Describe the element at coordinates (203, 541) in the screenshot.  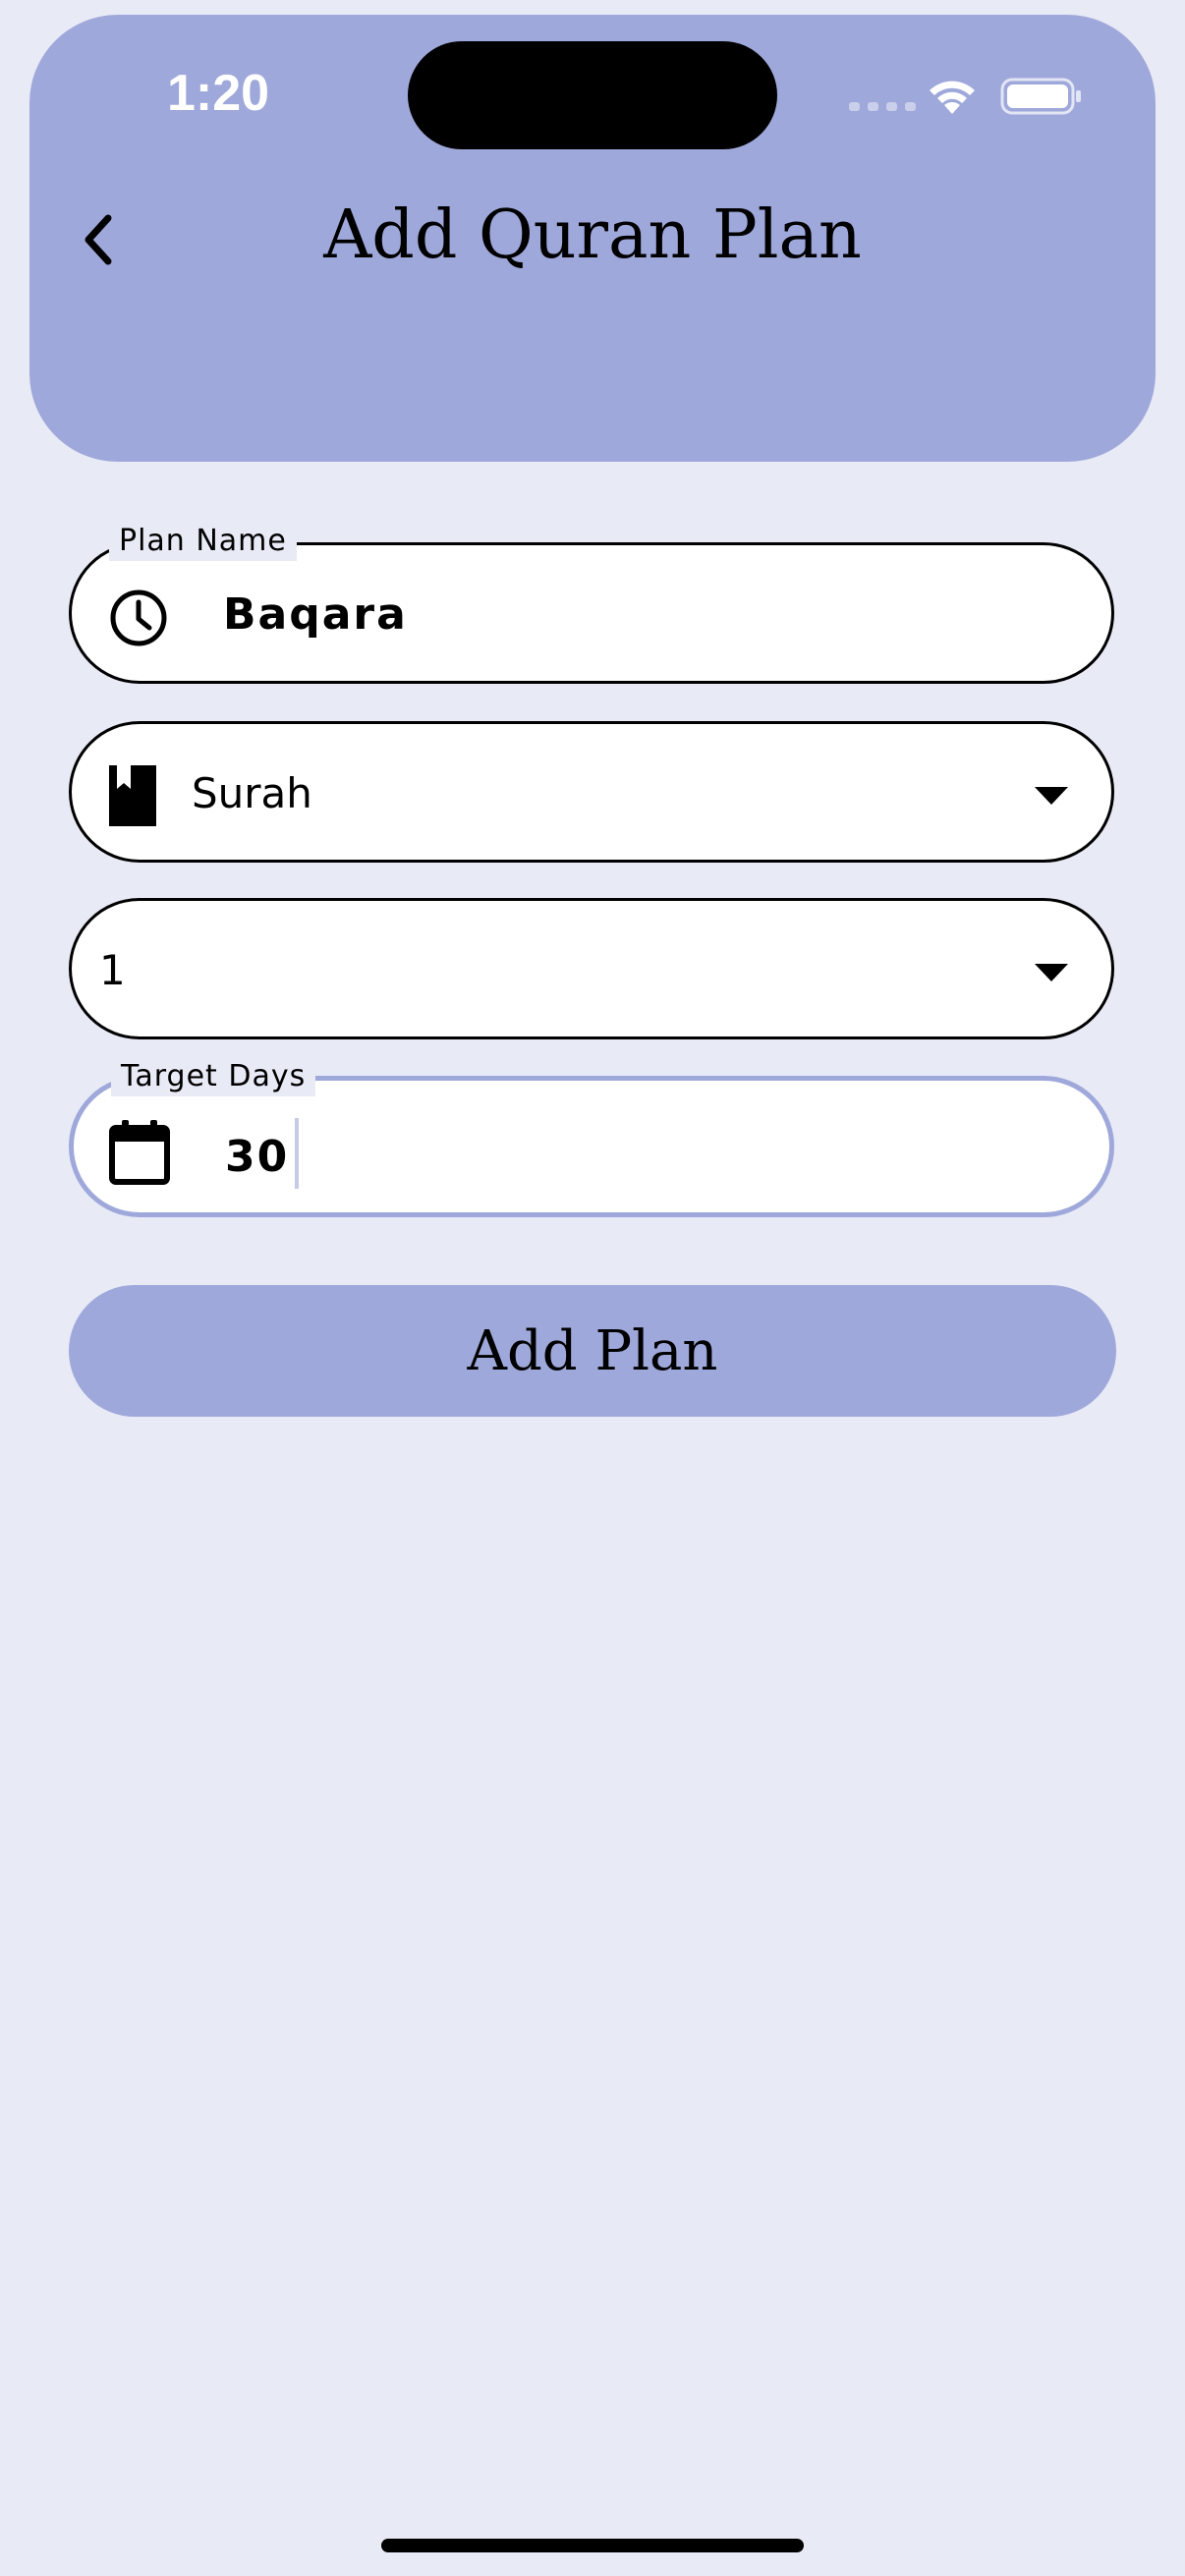
I see `plan-name-label: Plan Name` at that location.